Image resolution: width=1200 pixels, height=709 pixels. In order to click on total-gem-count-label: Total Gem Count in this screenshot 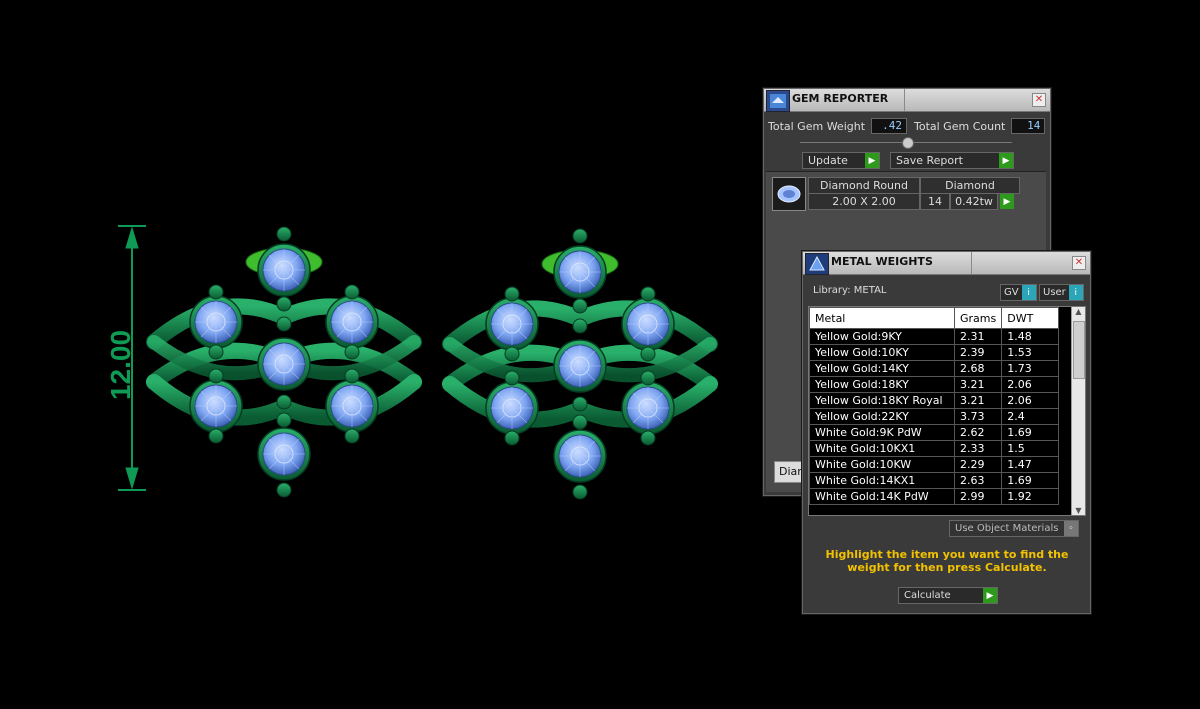, I will do `click(960, 126)`.